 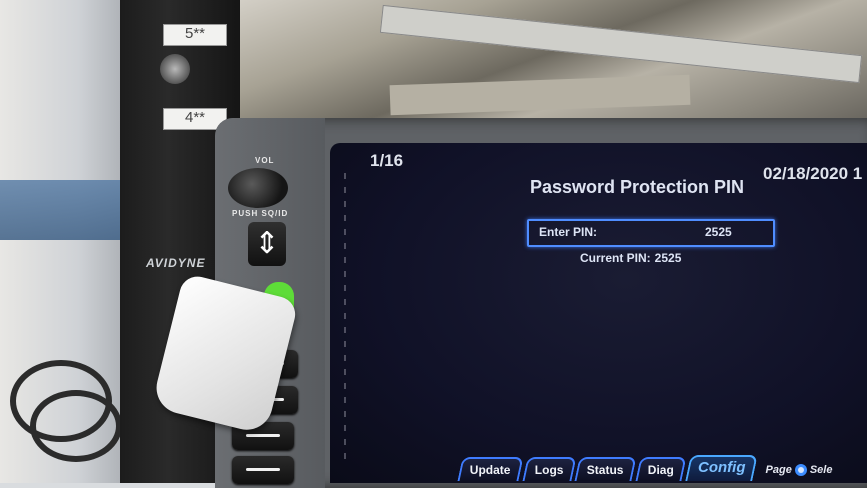 What do you see at coordinates (668, 258) in the screenshot?
I see `current-pin-value: 2525` at bounding box center [668, 258].